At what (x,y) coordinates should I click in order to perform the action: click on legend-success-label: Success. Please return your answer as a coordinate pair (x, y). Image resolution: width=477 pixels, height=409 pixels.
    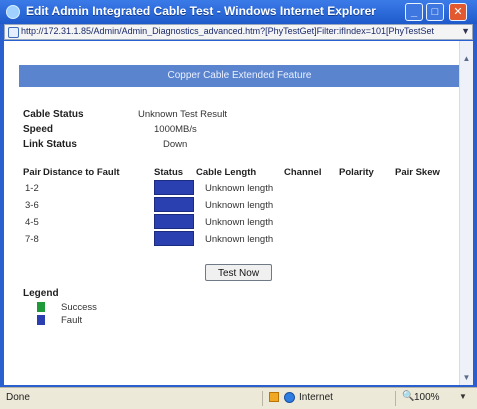
    Looking at the image, I should click on (79, 307).